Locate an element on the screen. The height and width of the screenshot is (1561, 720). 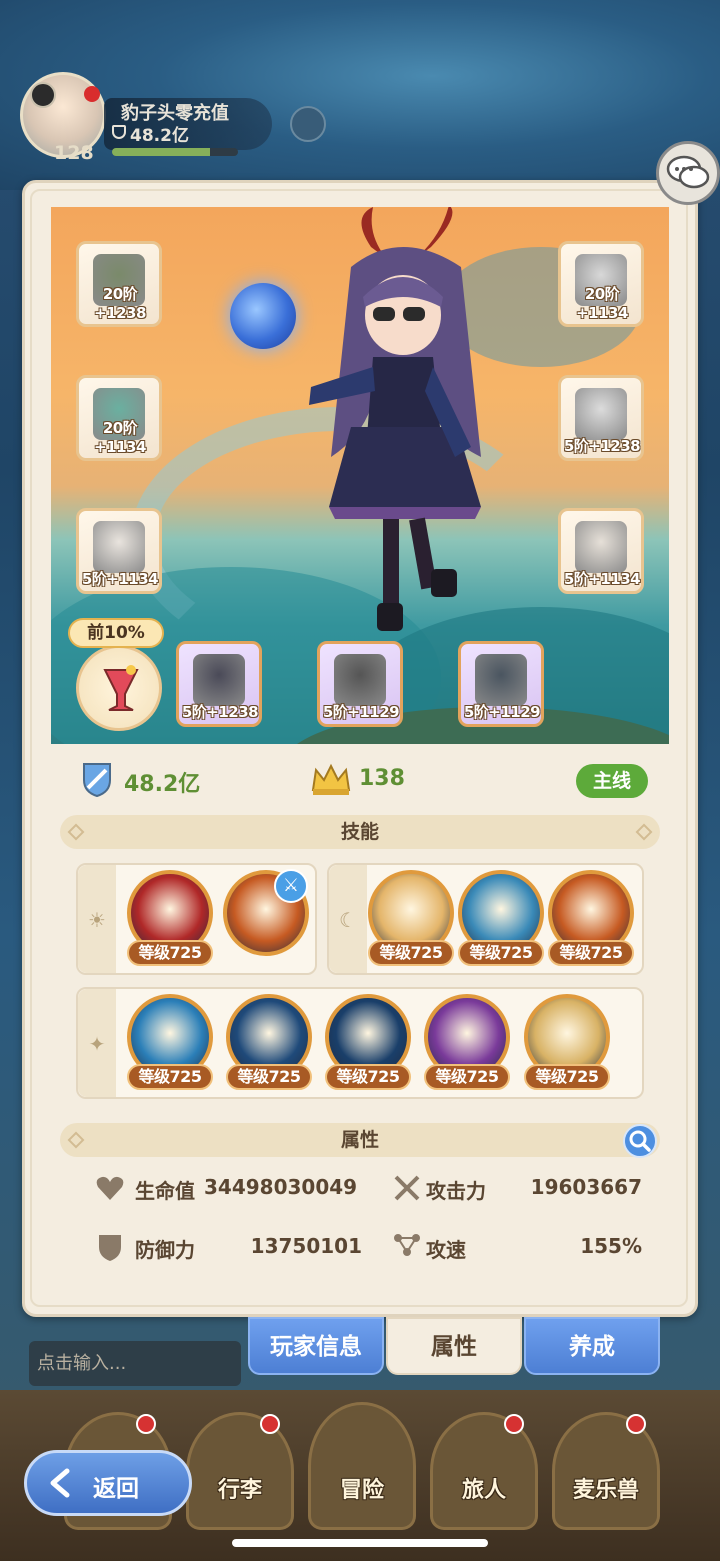
defense-label: 防御力 is located at coordinates (165, 1250).